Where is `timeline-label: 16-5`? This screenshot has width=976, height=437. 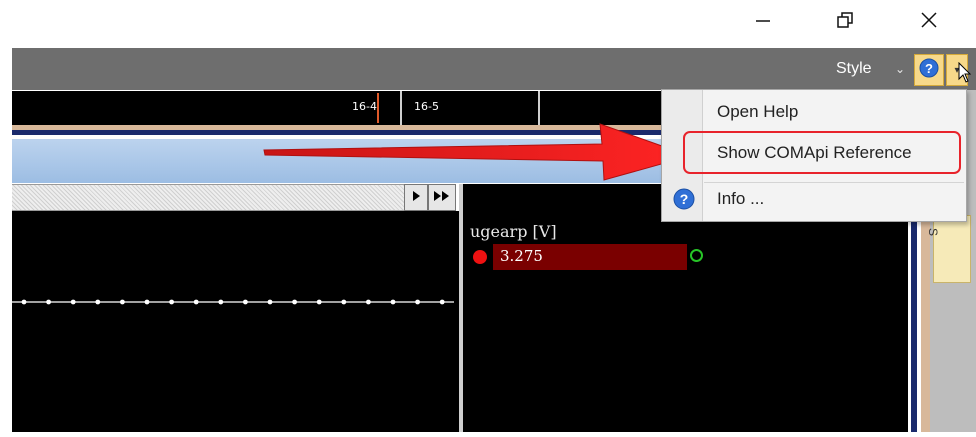 timeline-label: 16-5 is located at coordinates (426, 106).